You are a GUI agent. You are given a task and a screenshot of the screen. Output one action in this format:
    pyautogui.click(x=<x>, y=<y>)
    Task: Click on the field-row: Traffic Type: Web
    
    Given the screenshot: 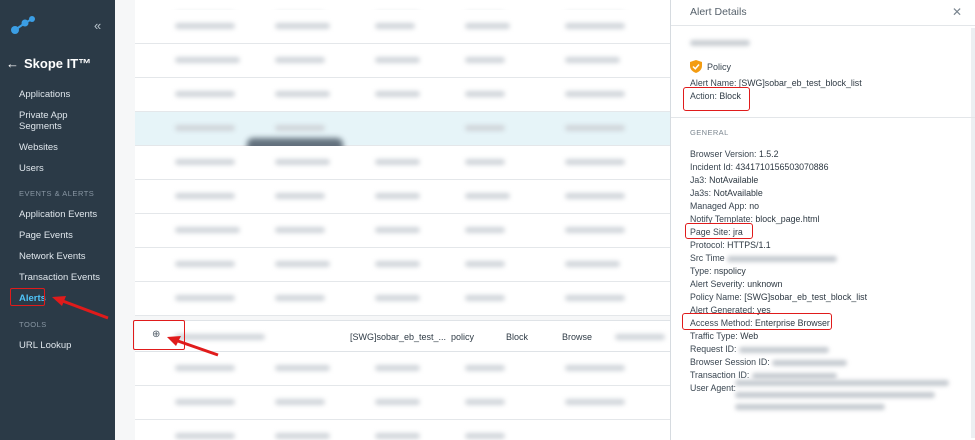 What is the action you would take?
    pyautogui.click(x=724, y=336)
    